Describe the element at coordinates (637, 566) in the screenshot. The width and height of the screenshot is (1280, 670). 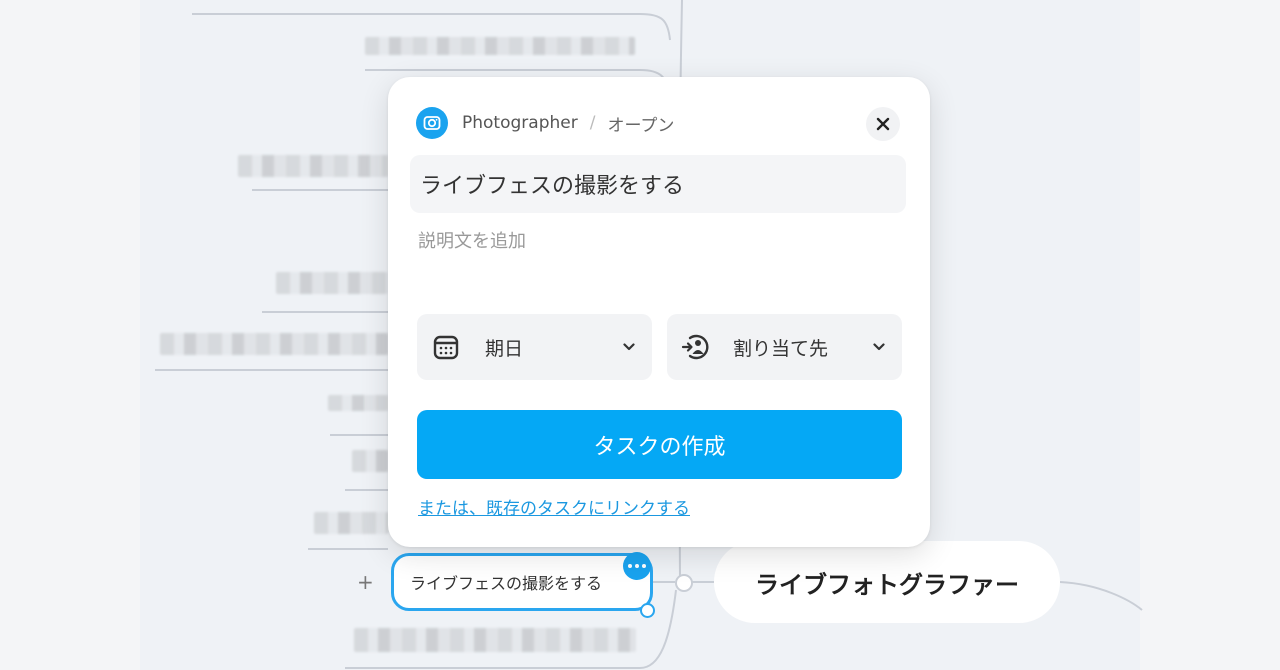
I see `more-options-icon` at that location.